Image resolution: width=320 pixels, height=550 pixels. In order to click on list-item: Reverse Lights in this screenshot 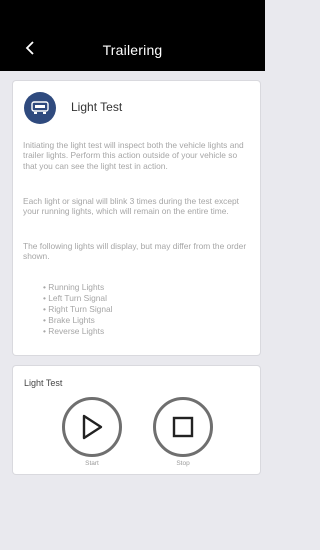, I will do `click(78, 331)`.